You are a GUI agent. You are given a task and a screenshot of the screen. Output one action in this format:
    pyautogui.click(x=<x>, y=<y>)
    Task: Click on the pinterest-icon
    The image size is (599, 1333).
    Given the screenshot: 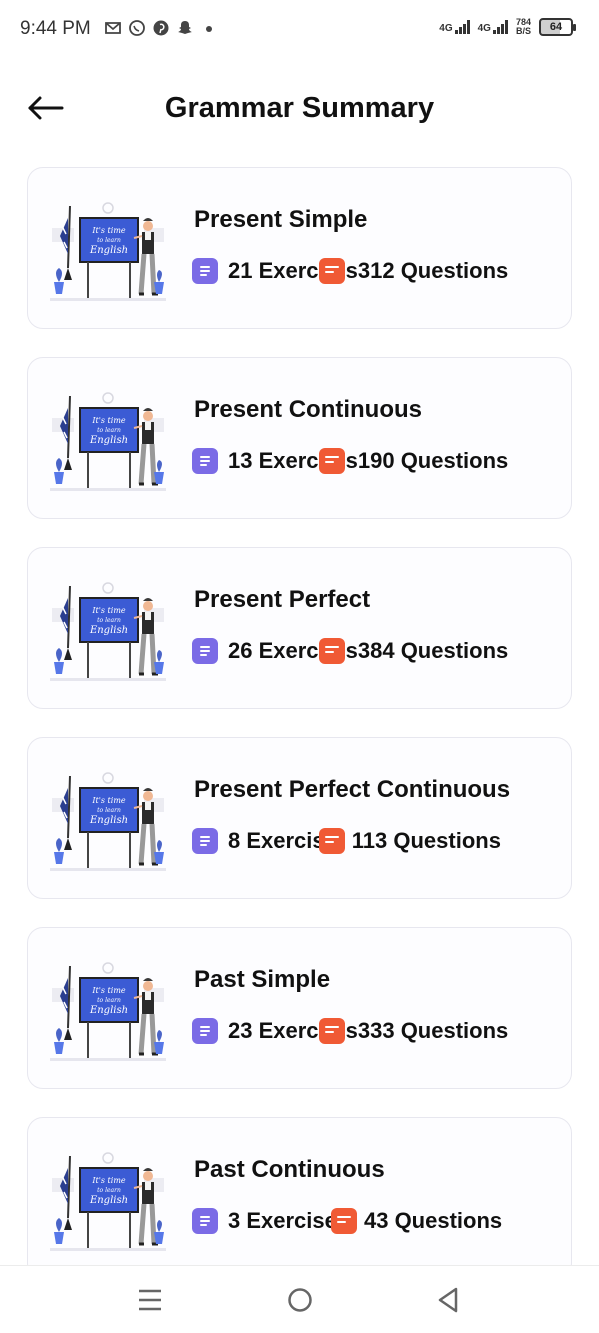 What is the action you would take?
    pyautogui.click(x=161, y=28)
    